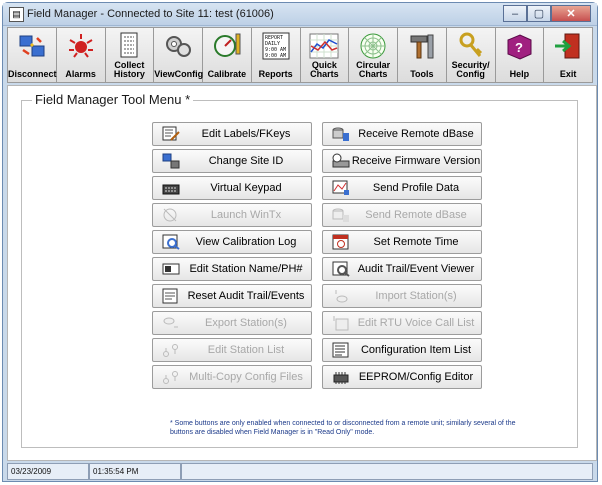  I want to click on button-label: Edit Labels/FKeys, so click(246, 134).